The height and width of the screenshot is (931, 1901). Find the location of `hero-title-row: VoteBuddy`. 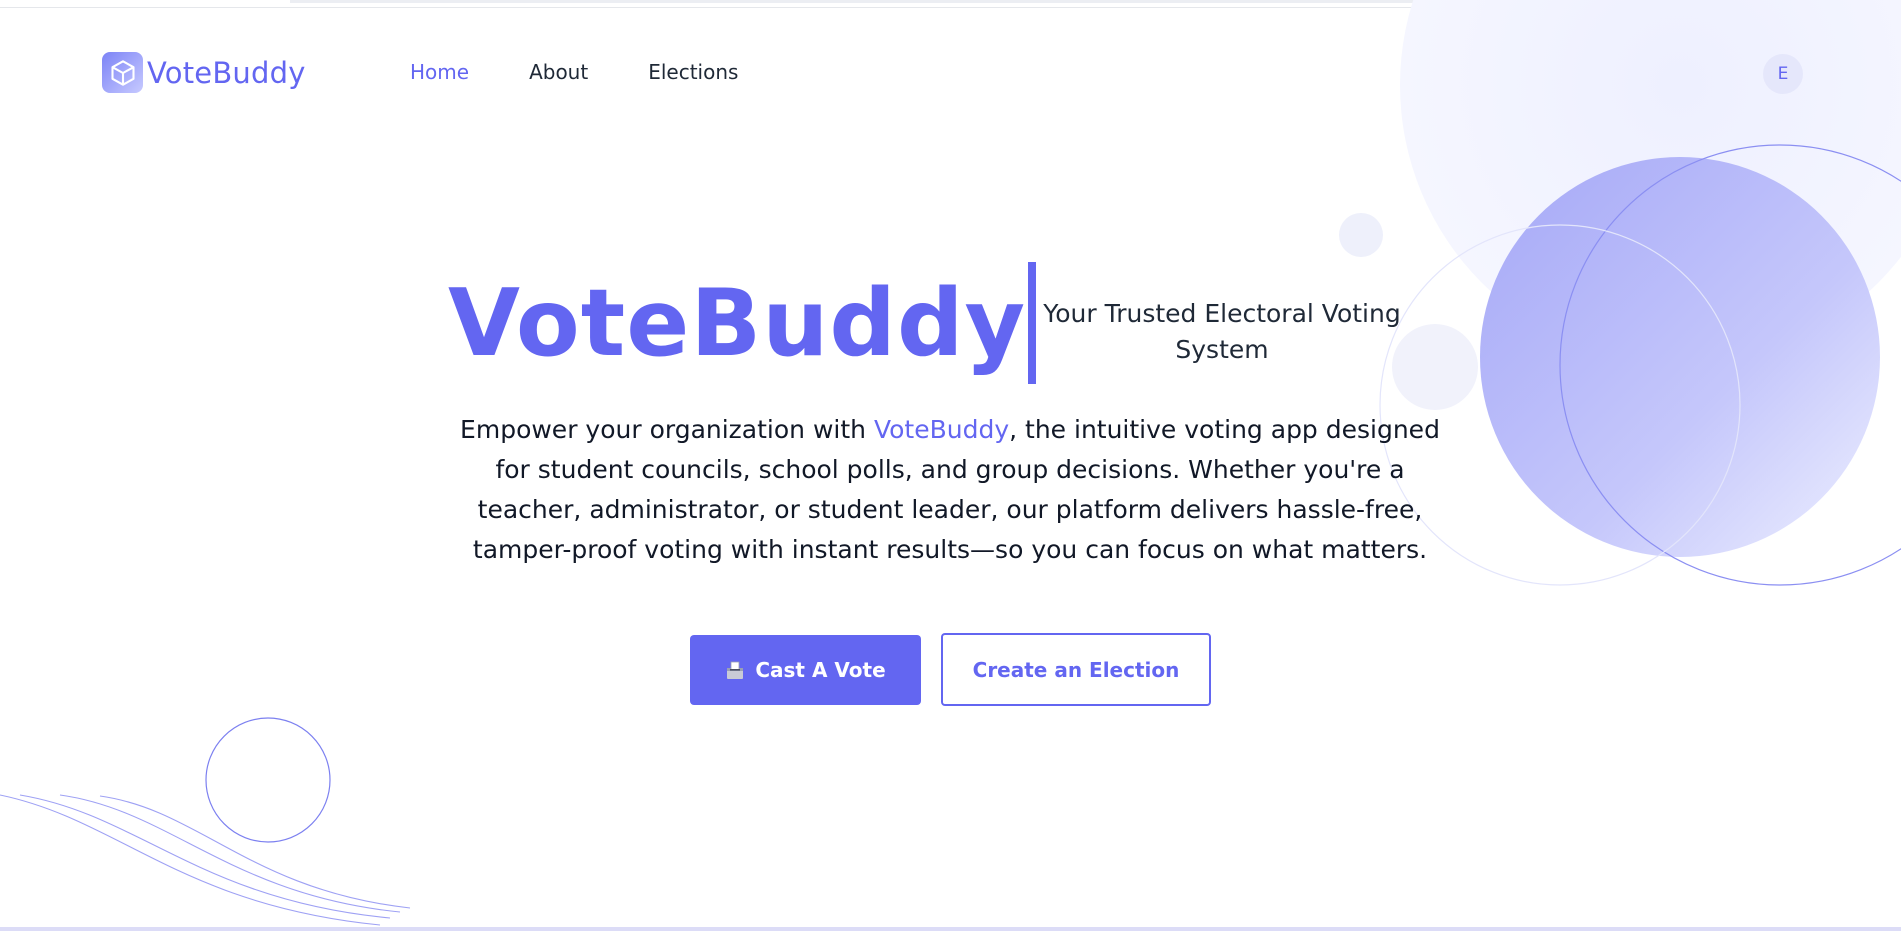

hero-title-row: VoteBuddy is located at coordinates (742, 323).